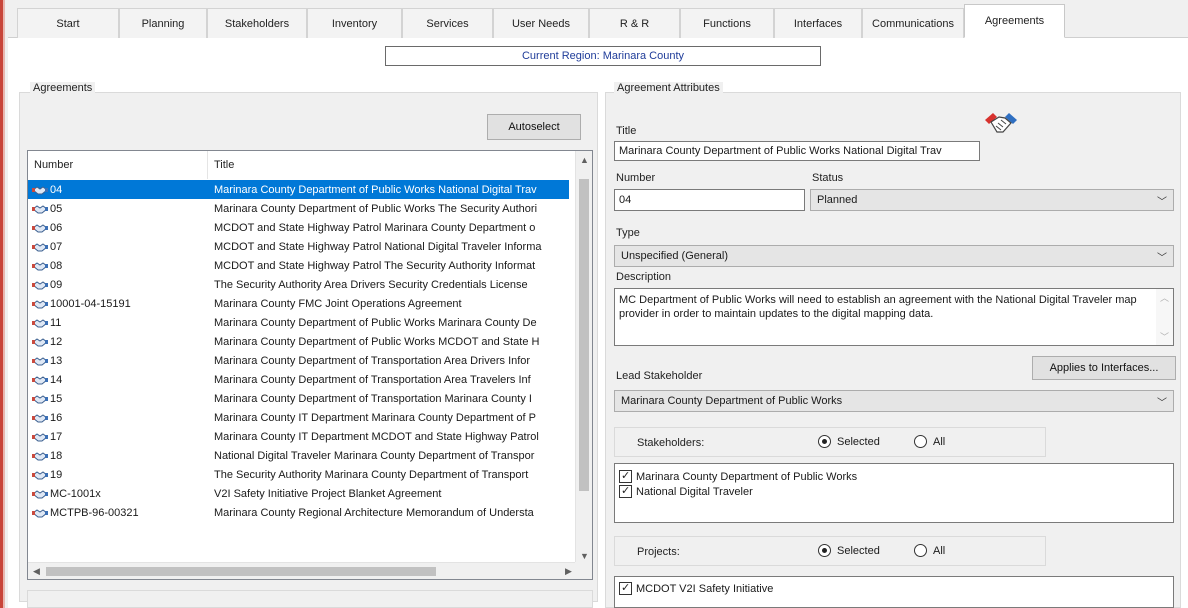 The width and height of the screenshot is (1188, 608). I want to click on agreement-number-cell: 12, so click(118, 342).